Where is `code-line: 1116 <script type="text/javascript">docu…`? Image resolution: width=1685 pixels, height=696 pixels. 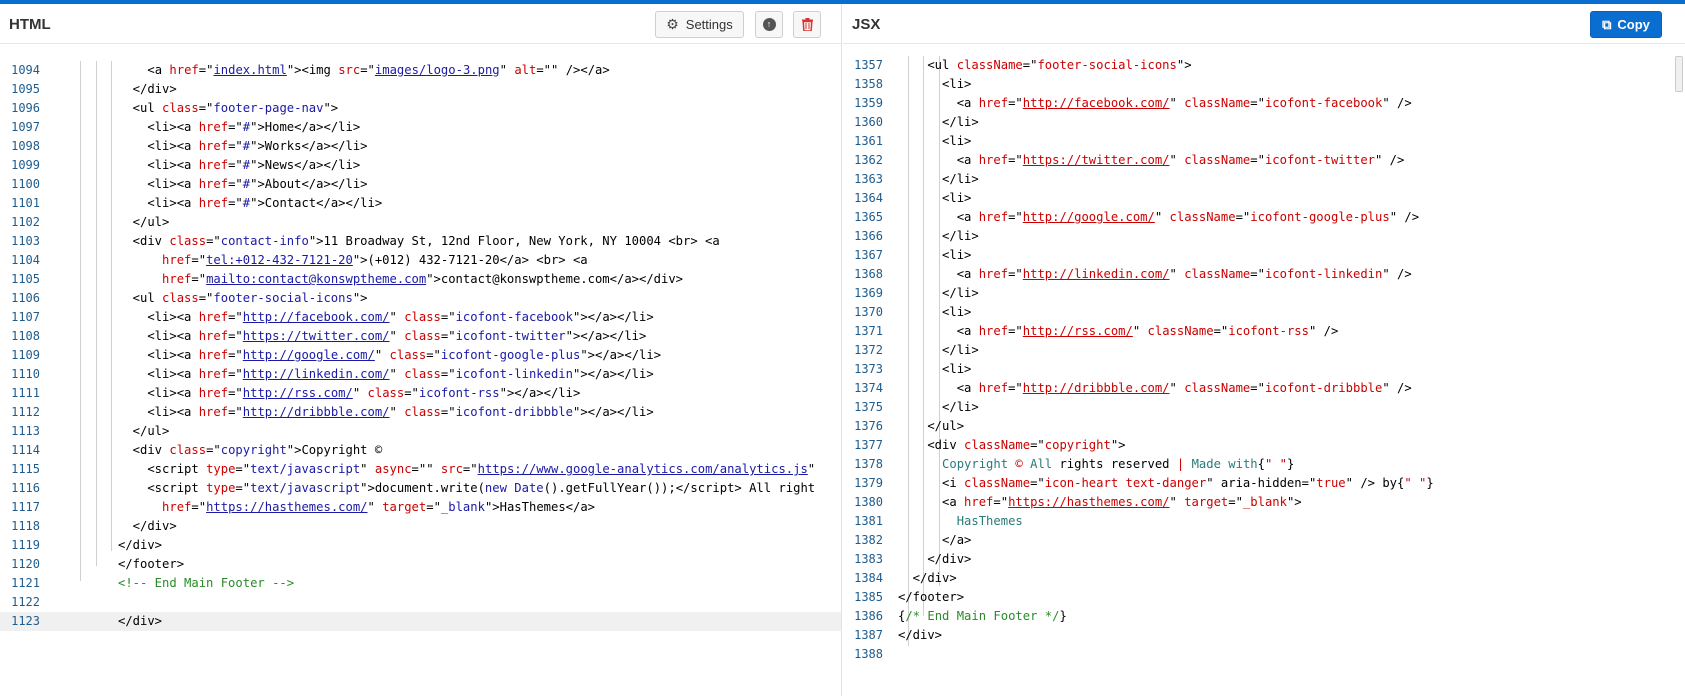 code-line: 1116 <script type="text/javascript">docu… is located at coordinates (420, 488).